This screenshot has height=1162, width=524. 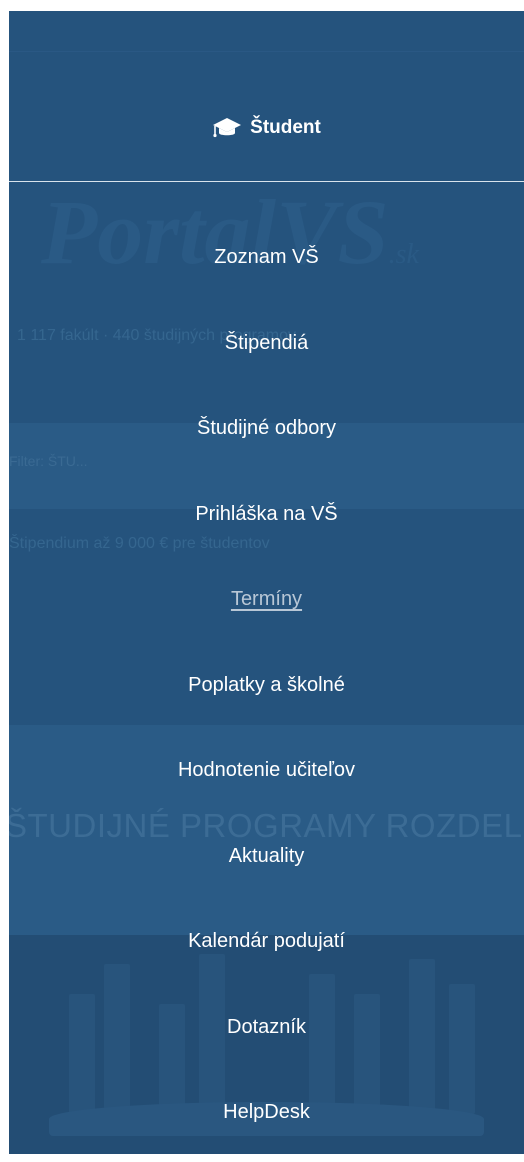 I want to click on menu-link-kalendar: Kalendár podujatí, so click(x=266, y=926).